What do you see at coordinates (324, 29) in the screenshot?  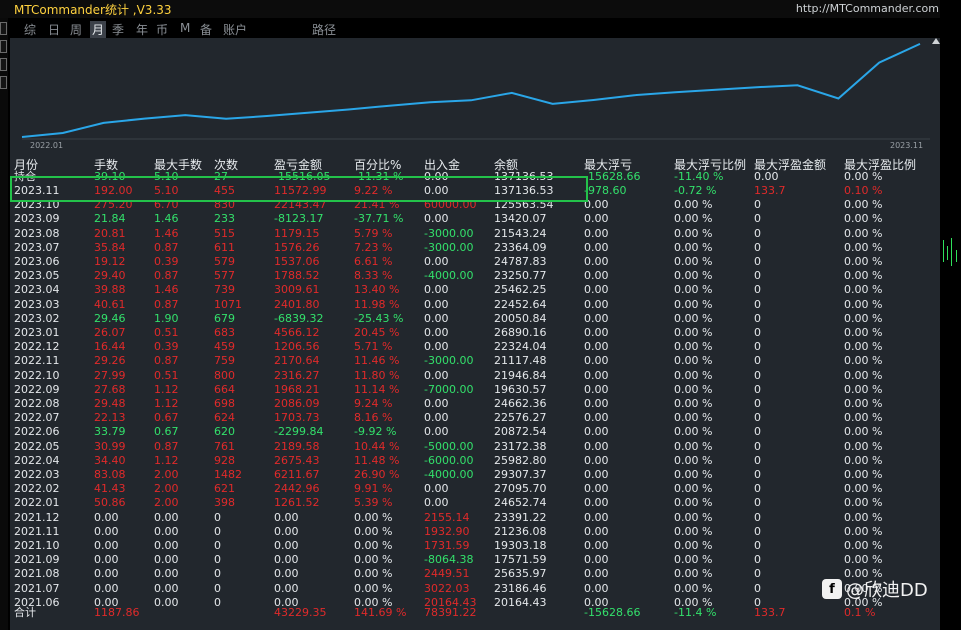 I see `tab-10: 路径` at bounding box center [324, 29].